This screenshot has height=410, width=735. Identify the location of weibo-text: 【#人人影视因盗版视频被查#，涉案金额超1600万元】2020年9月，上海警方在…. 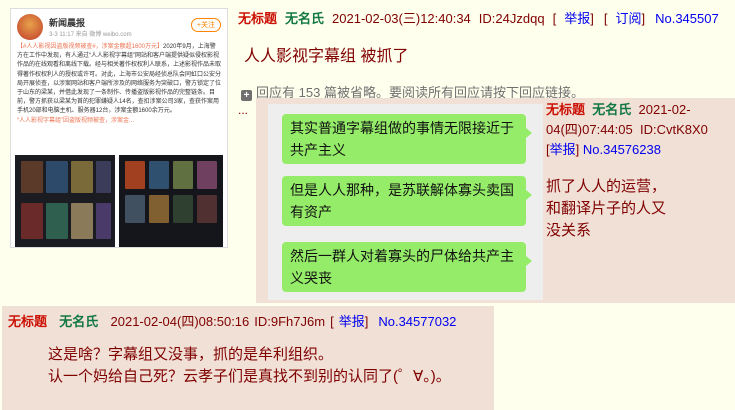
(119, 84).